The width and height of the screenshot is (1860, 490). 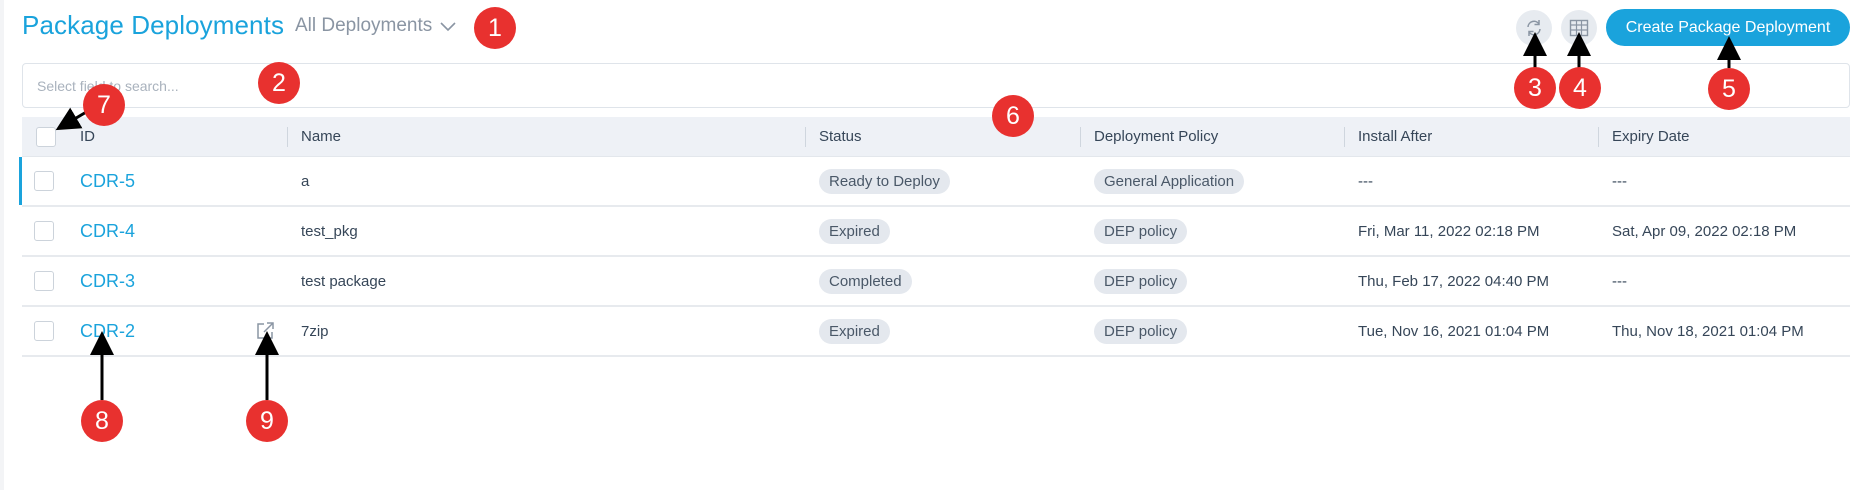 What do you see at coordinates (279, 83) in the screenshot?
I see `annotation-marker-2: 2` at bounding box center [279, 83].